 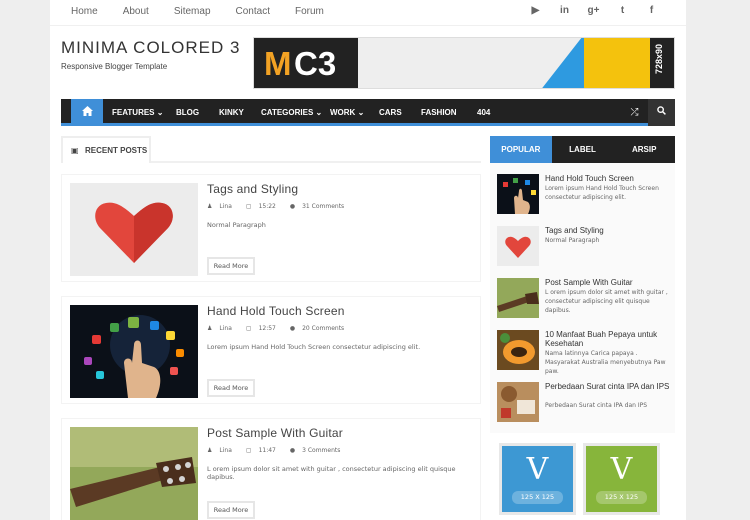 I want to click on post-snippet: Normal Paragraph, so click(x=236, y=225).